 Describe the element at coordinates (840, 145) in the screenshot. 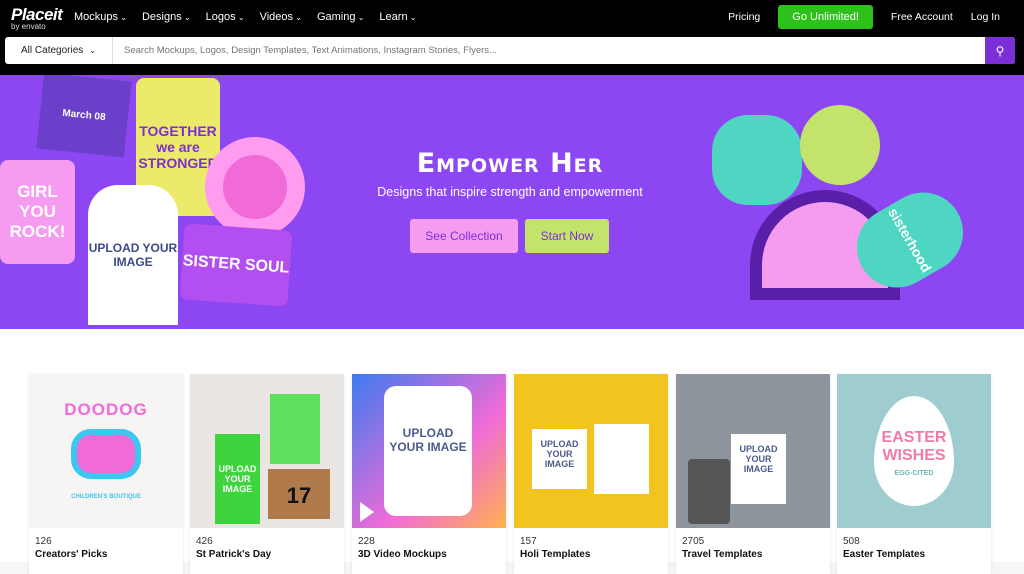

I see `sisterhood-art-shape2` at that location.